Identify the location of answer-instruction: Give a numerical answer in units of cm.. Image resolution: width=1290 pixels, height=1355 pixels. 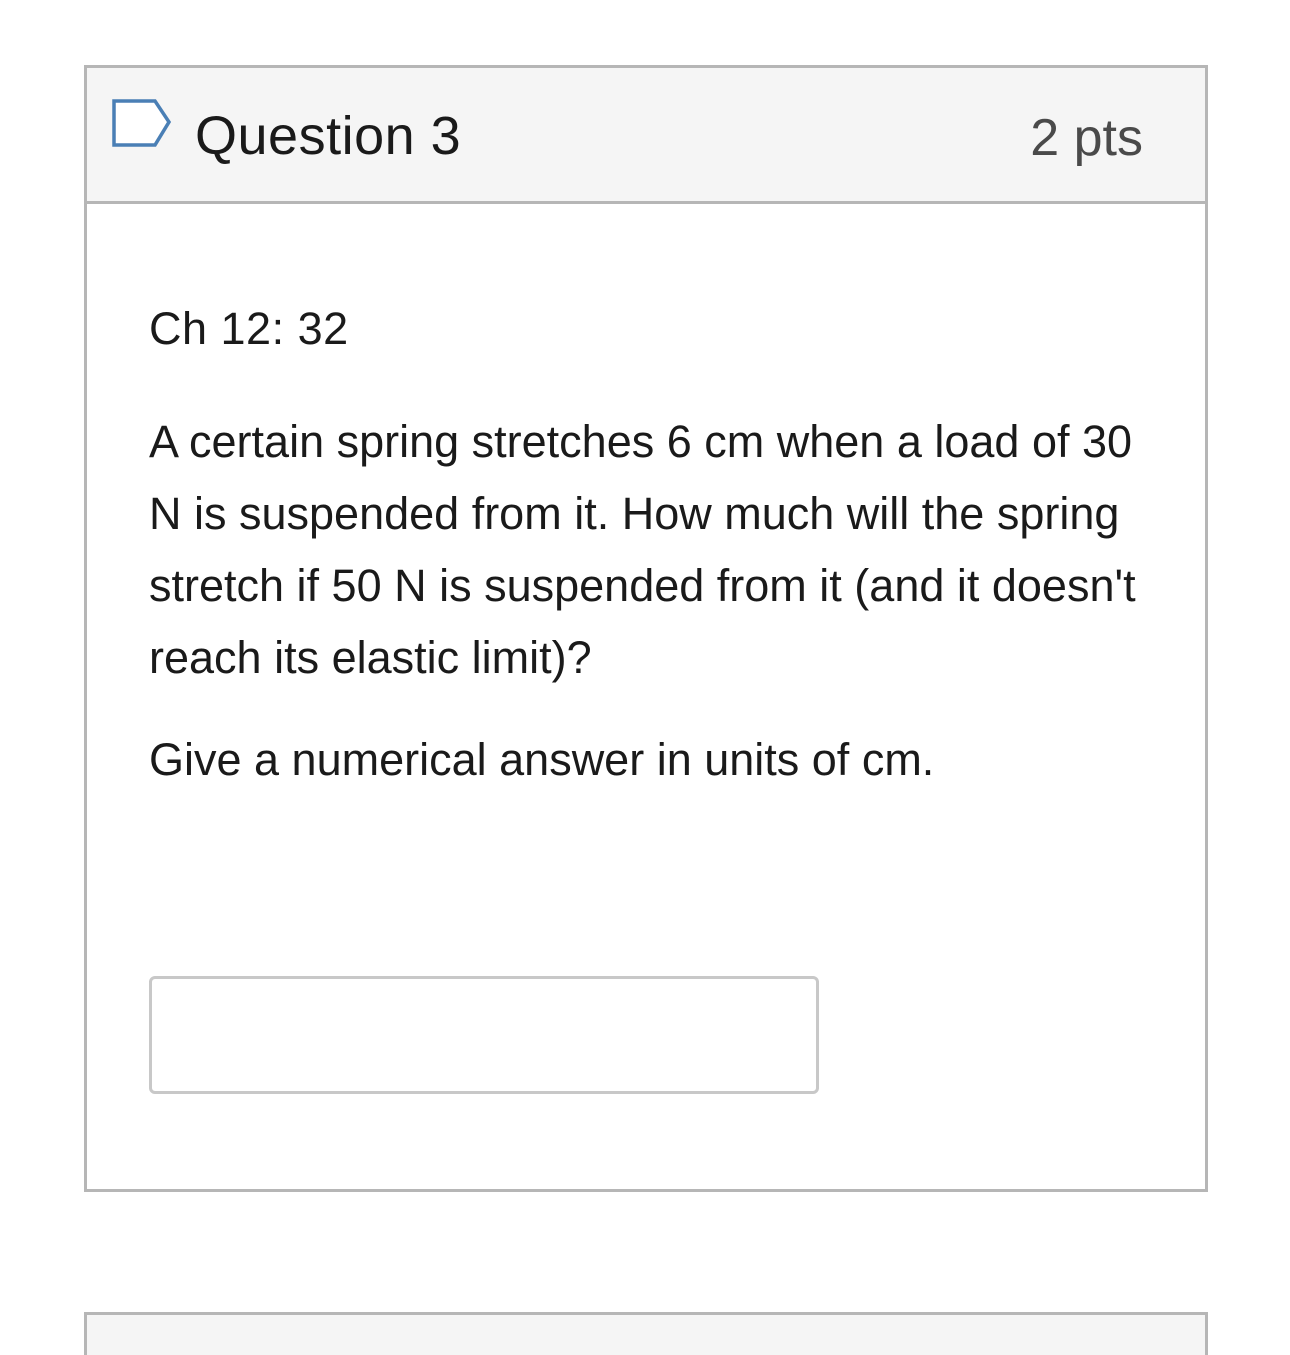
(542, 759).